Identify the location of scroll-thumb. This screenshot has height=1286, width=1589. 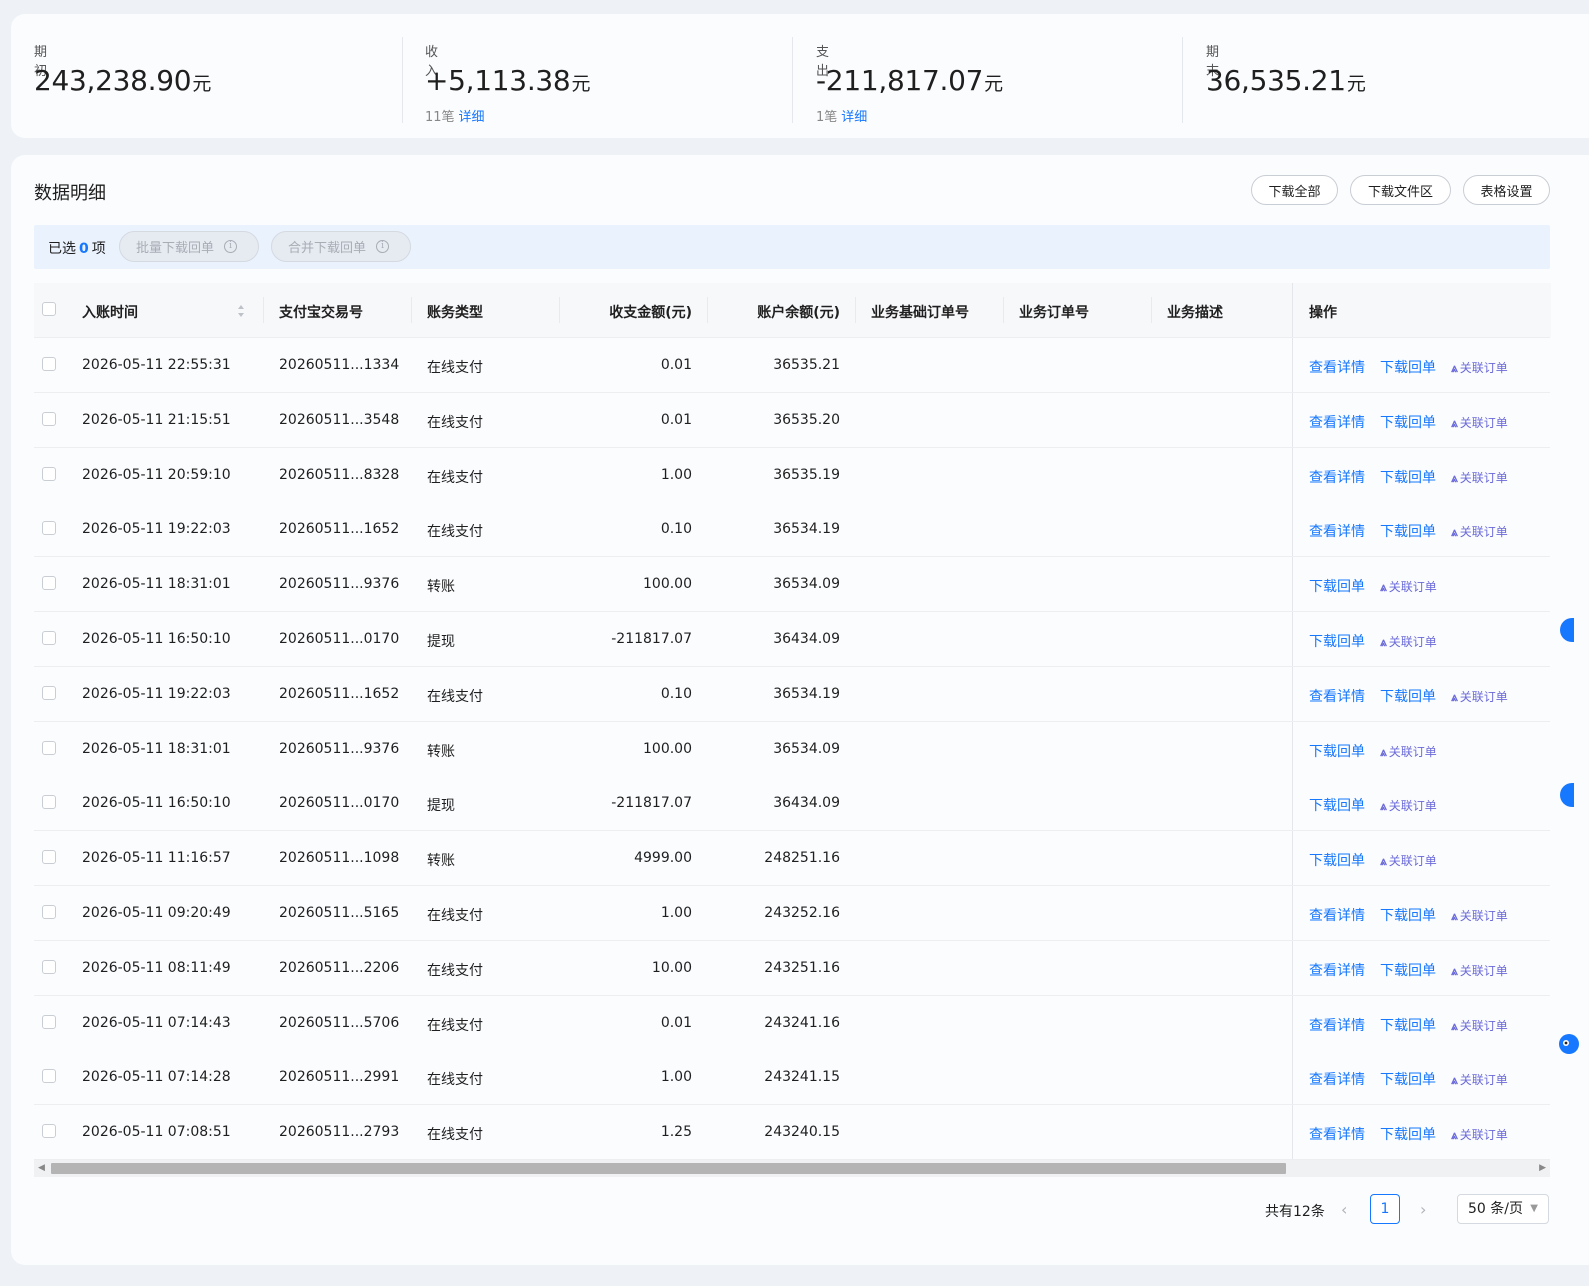
(668, 1168).